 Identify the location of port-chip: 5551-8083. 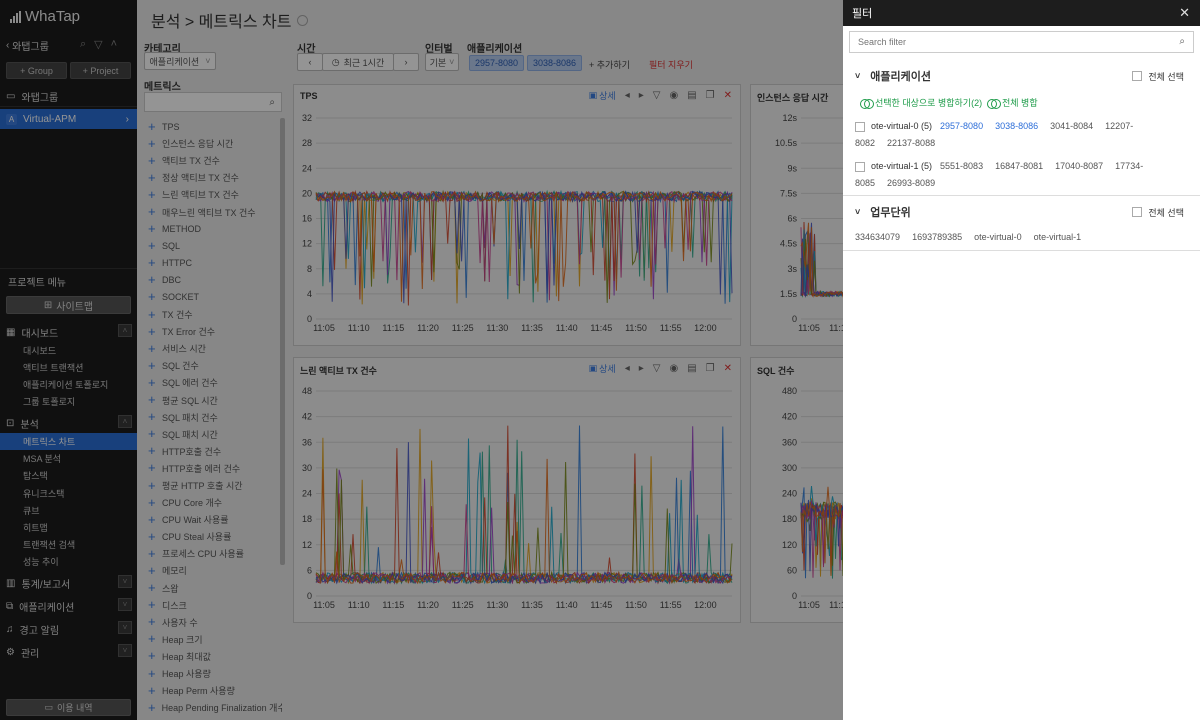
(961, 166).